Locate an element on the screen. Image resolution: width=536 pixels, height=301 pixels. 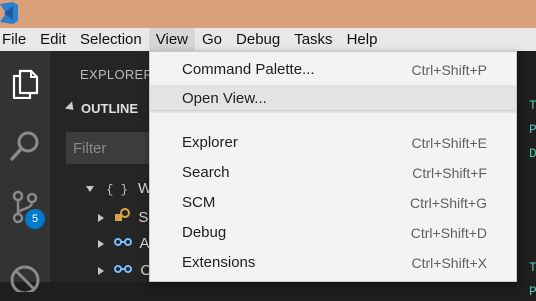
vscode-logo-icon is located at coordinates (9, 13).